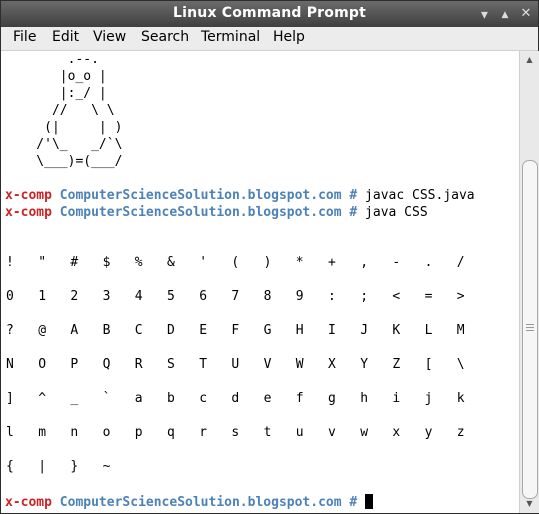 The width and height of the screenshot is (539, 514). What do you see at coordinates (42, 262) in the screenshot?
I see `output-char: "` at bounding box center [42, 262].